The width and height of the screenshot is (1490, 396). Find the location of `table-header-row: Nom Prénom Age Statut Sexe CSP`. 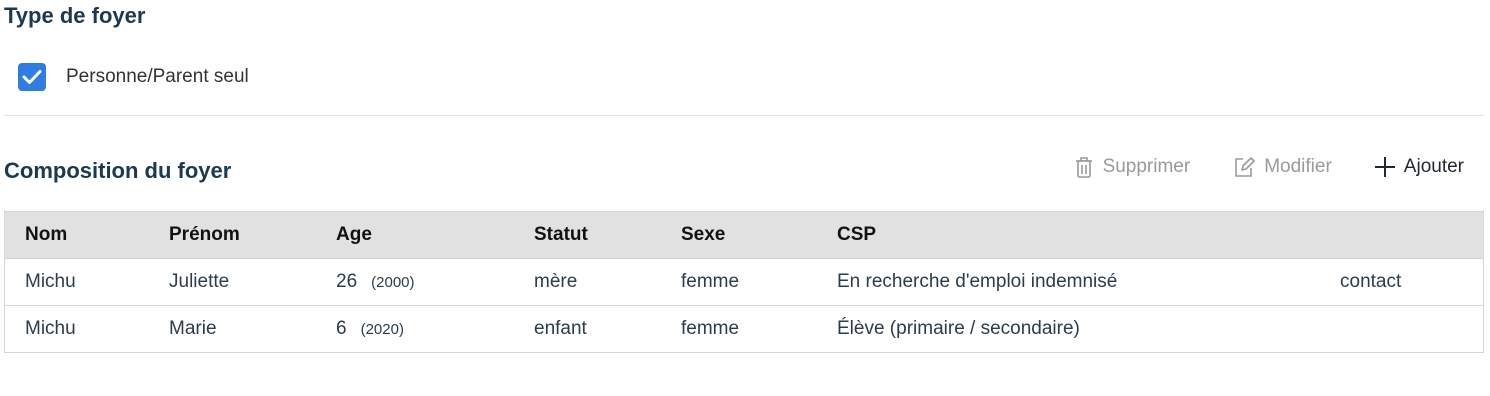

table-header-row: Nom Prénom Age Statut Sexe CSP is located at coordinates (744, 235).